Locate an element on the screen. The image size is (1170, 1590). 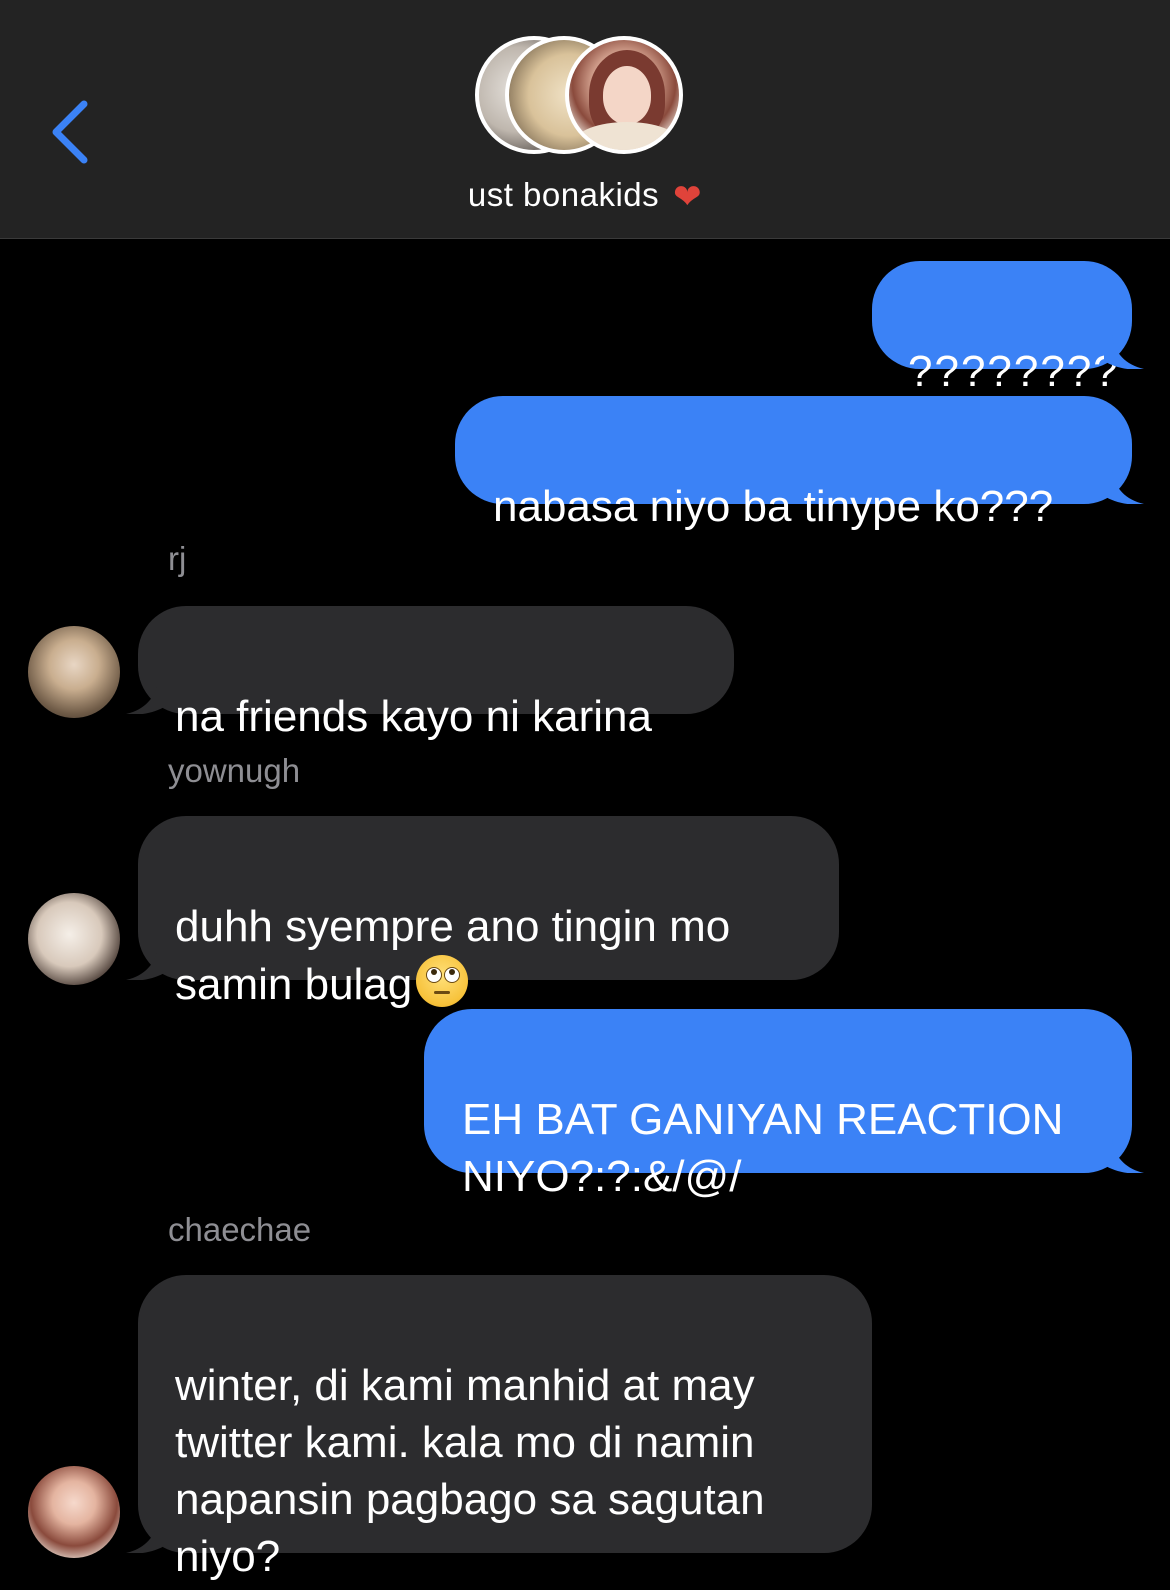
avatar-yownugh is located at coordinates (74, 939).